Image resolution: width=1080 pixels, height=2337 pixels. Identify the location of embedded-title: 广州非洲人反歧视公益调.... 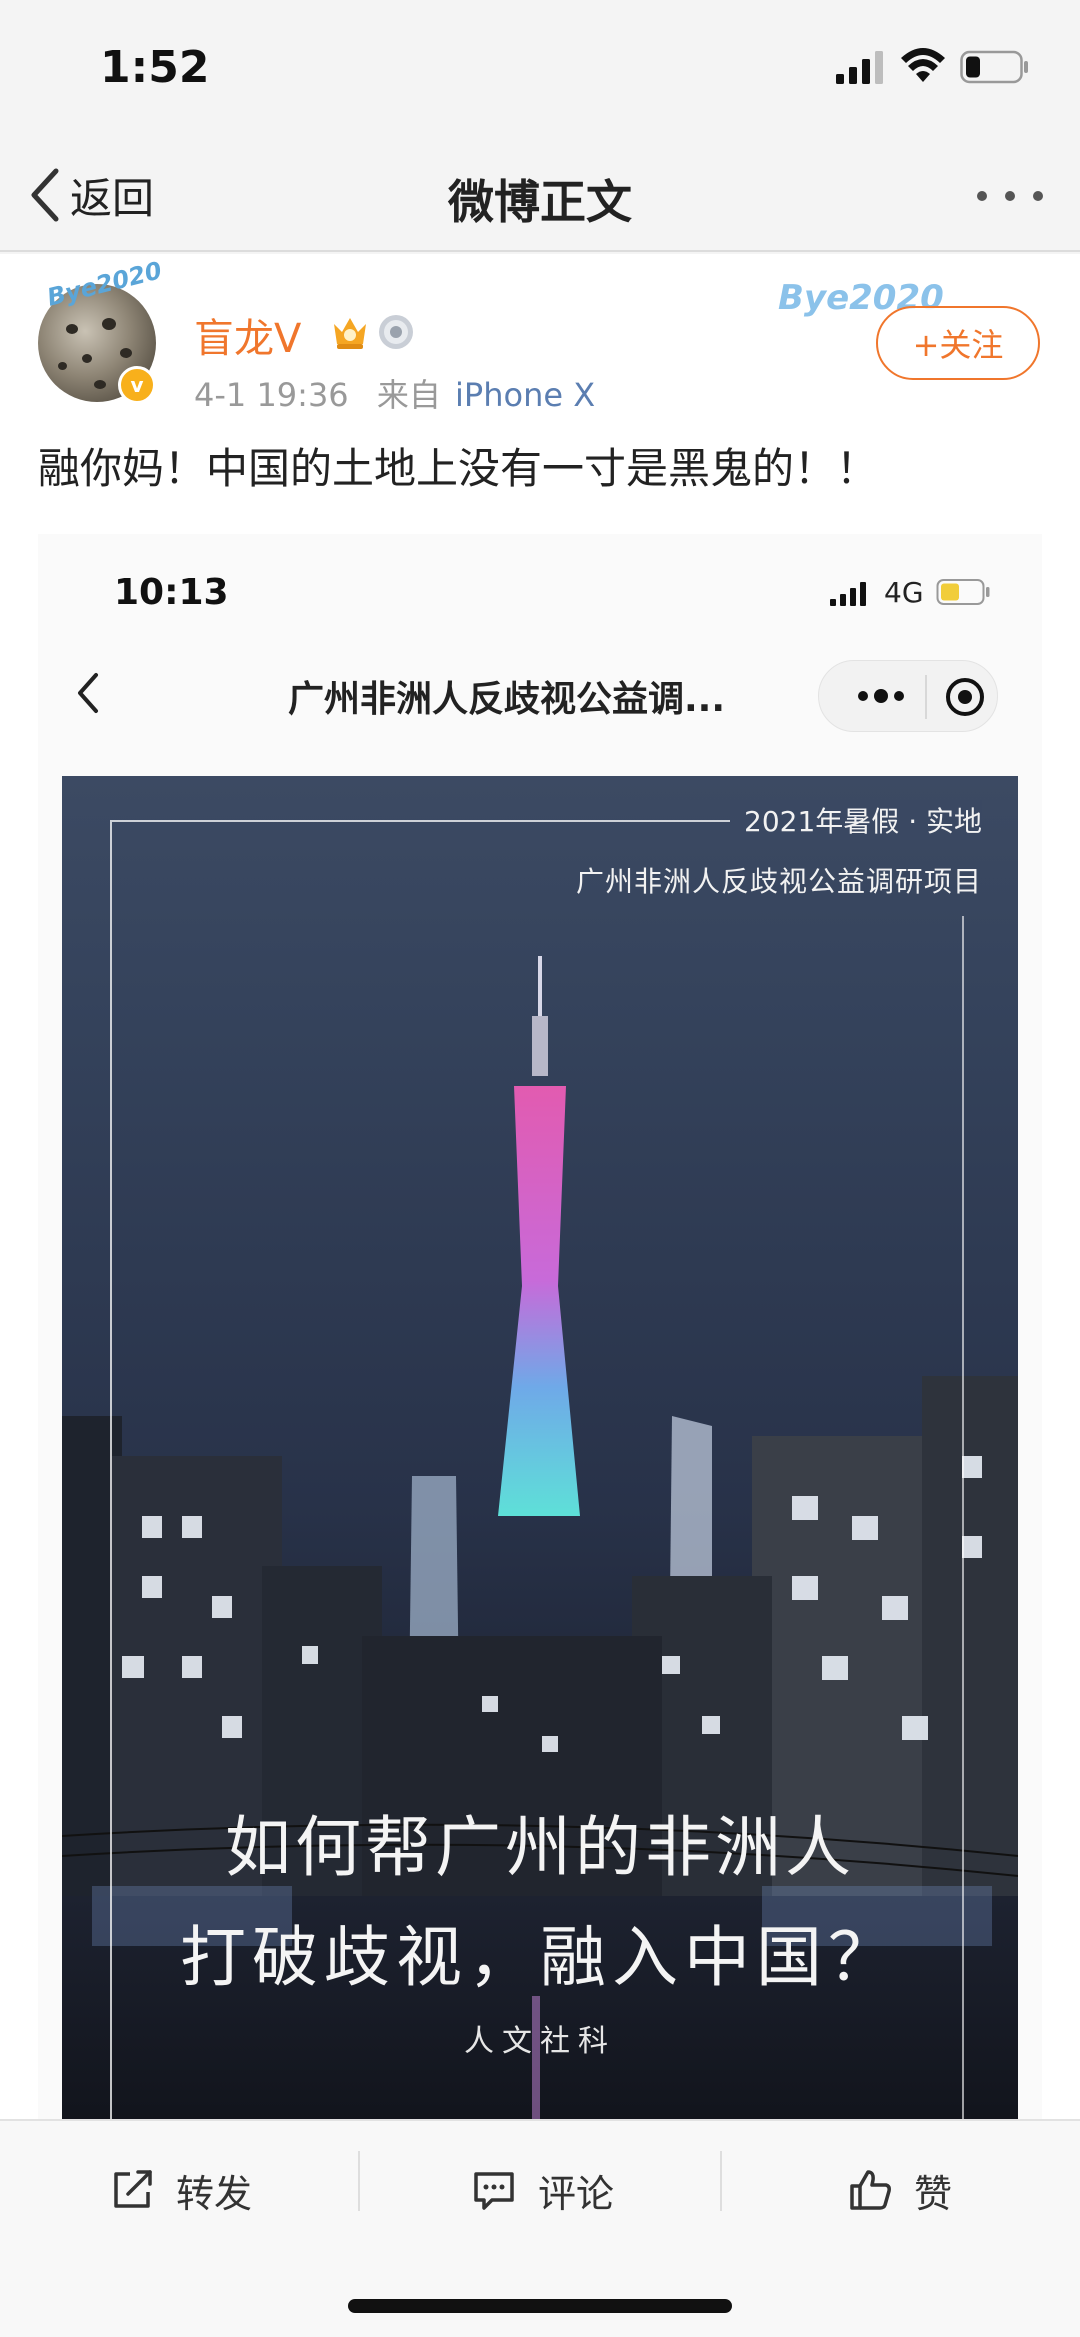
(507, 699).